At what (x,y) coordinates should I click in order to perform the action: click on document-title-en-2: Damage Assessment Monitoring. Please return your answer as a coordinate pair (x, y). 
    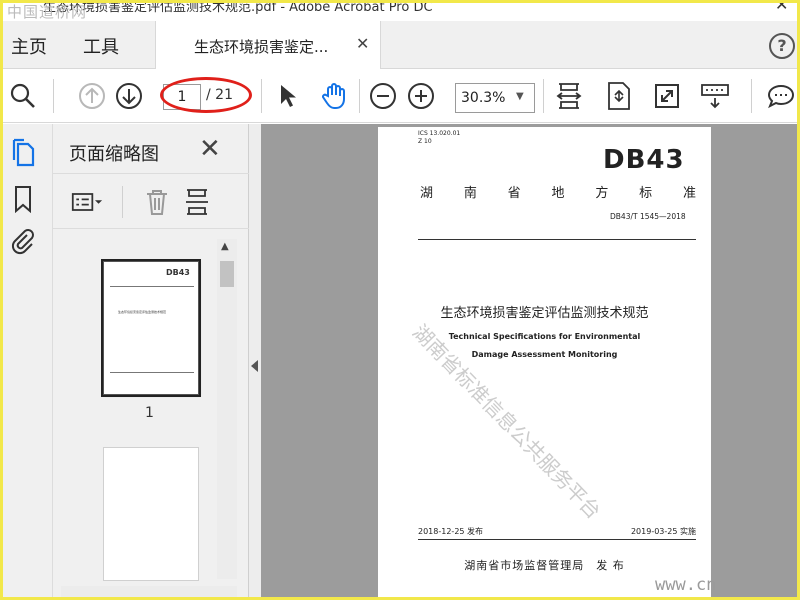
    Looking at the image, I should click on (544, 354).